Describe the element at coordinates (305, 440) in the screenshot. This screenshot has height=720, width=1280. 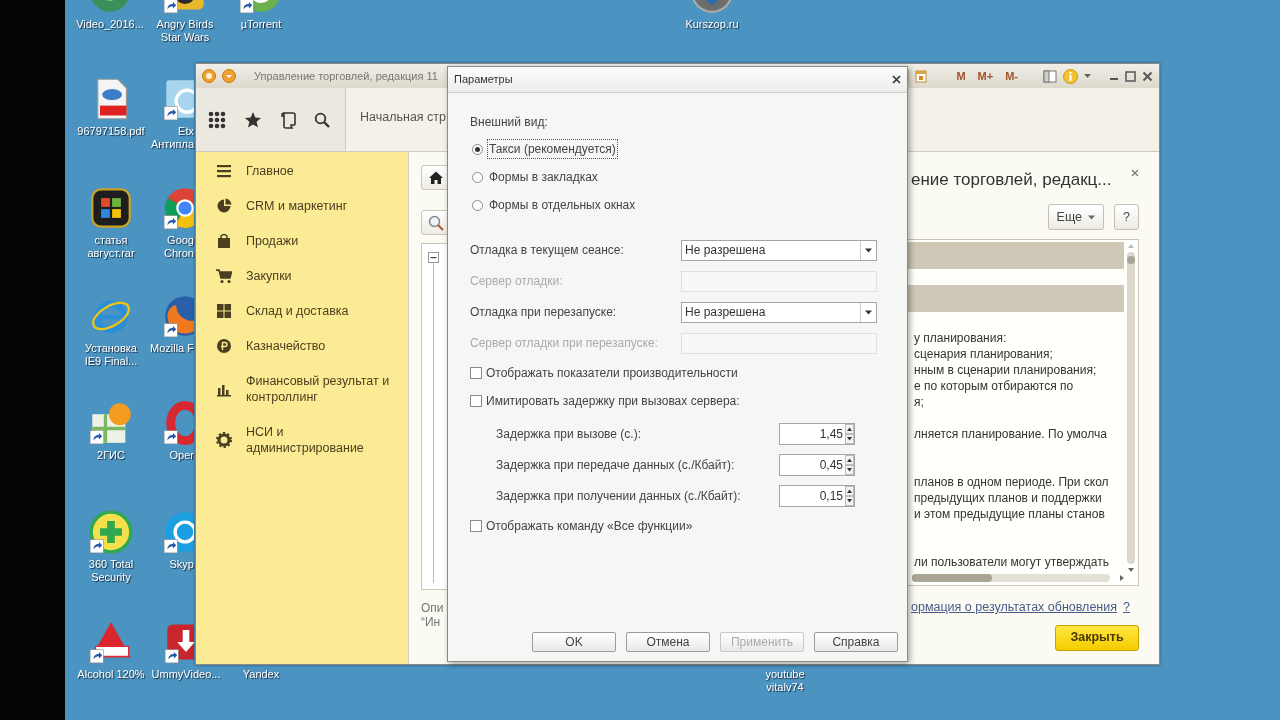
I see `sidebar-item: НСИ и администрирование` at that location.